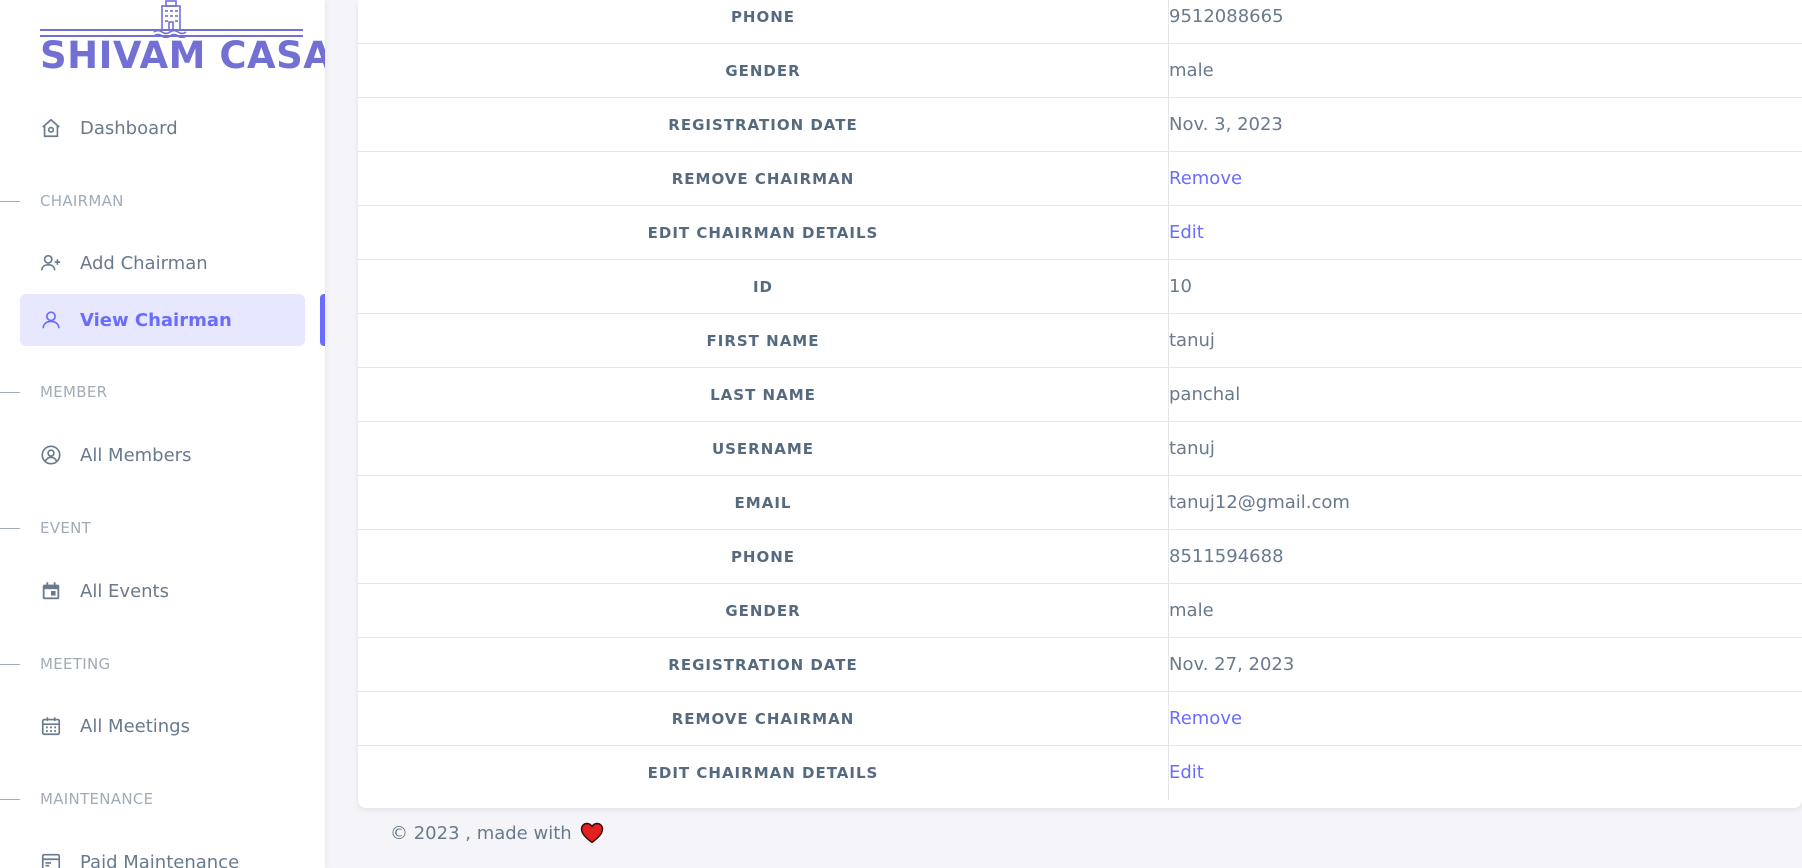 Image resolution: width=1802 pixels, height=868 pixels. Describe the element at coordinates (55, 664) in the screenshot. I see `section-header-meeting: MEETING` at that location.